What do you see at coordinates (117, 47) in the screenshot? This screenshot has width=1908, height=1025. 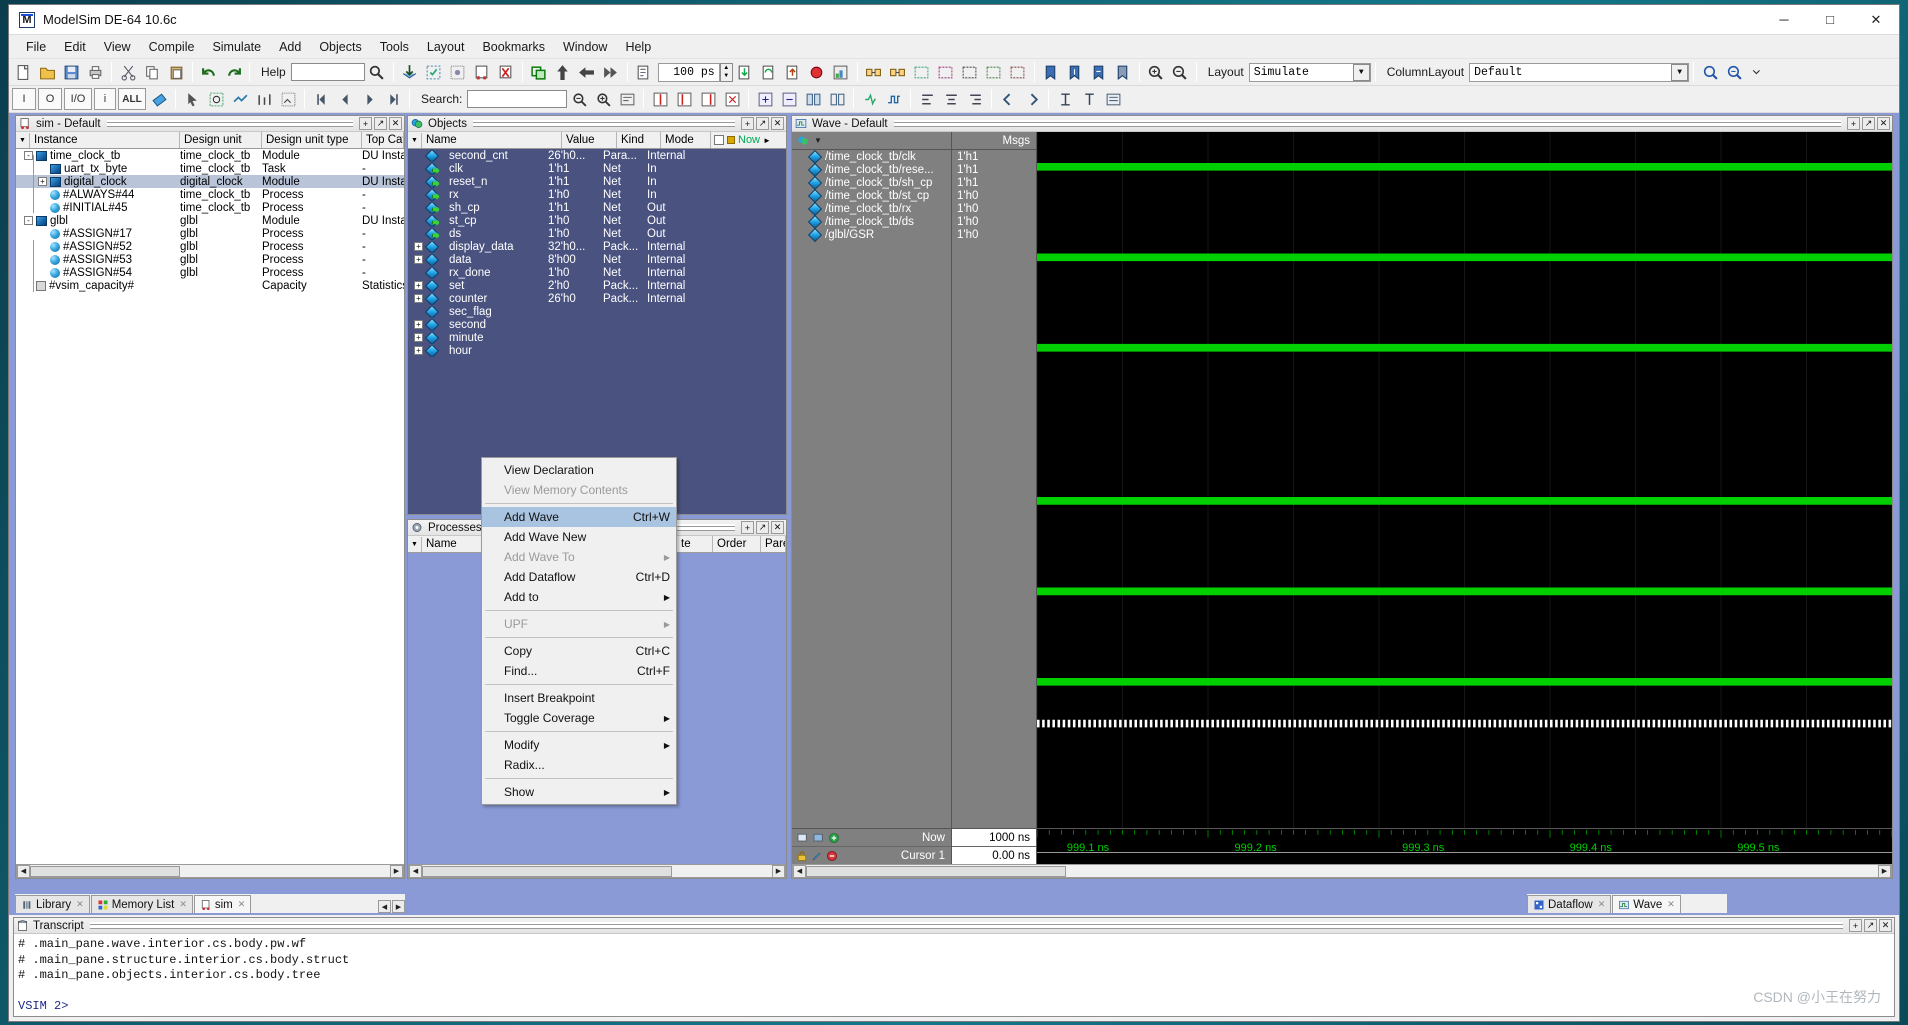 I see `menu-view: View` at bounding box center [117, 47].